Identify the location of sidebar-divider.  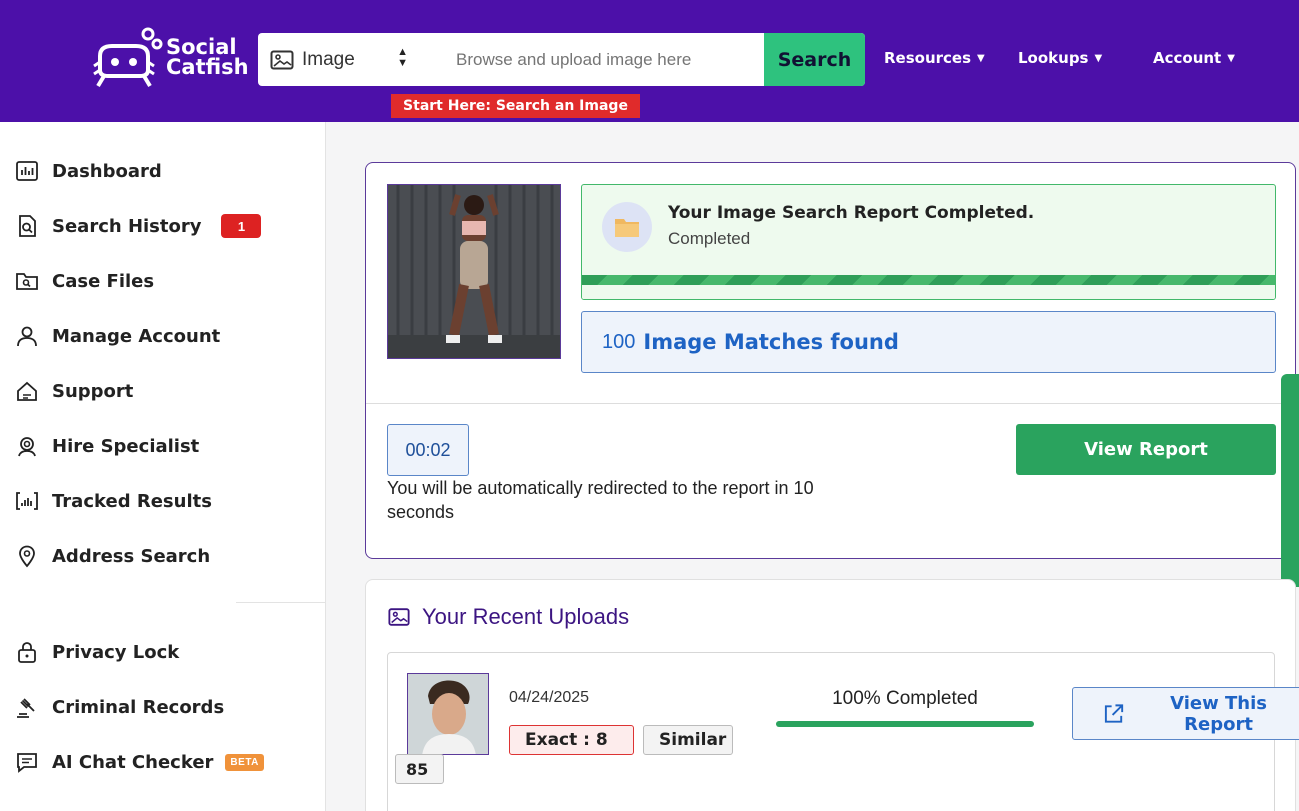
(281, 602).